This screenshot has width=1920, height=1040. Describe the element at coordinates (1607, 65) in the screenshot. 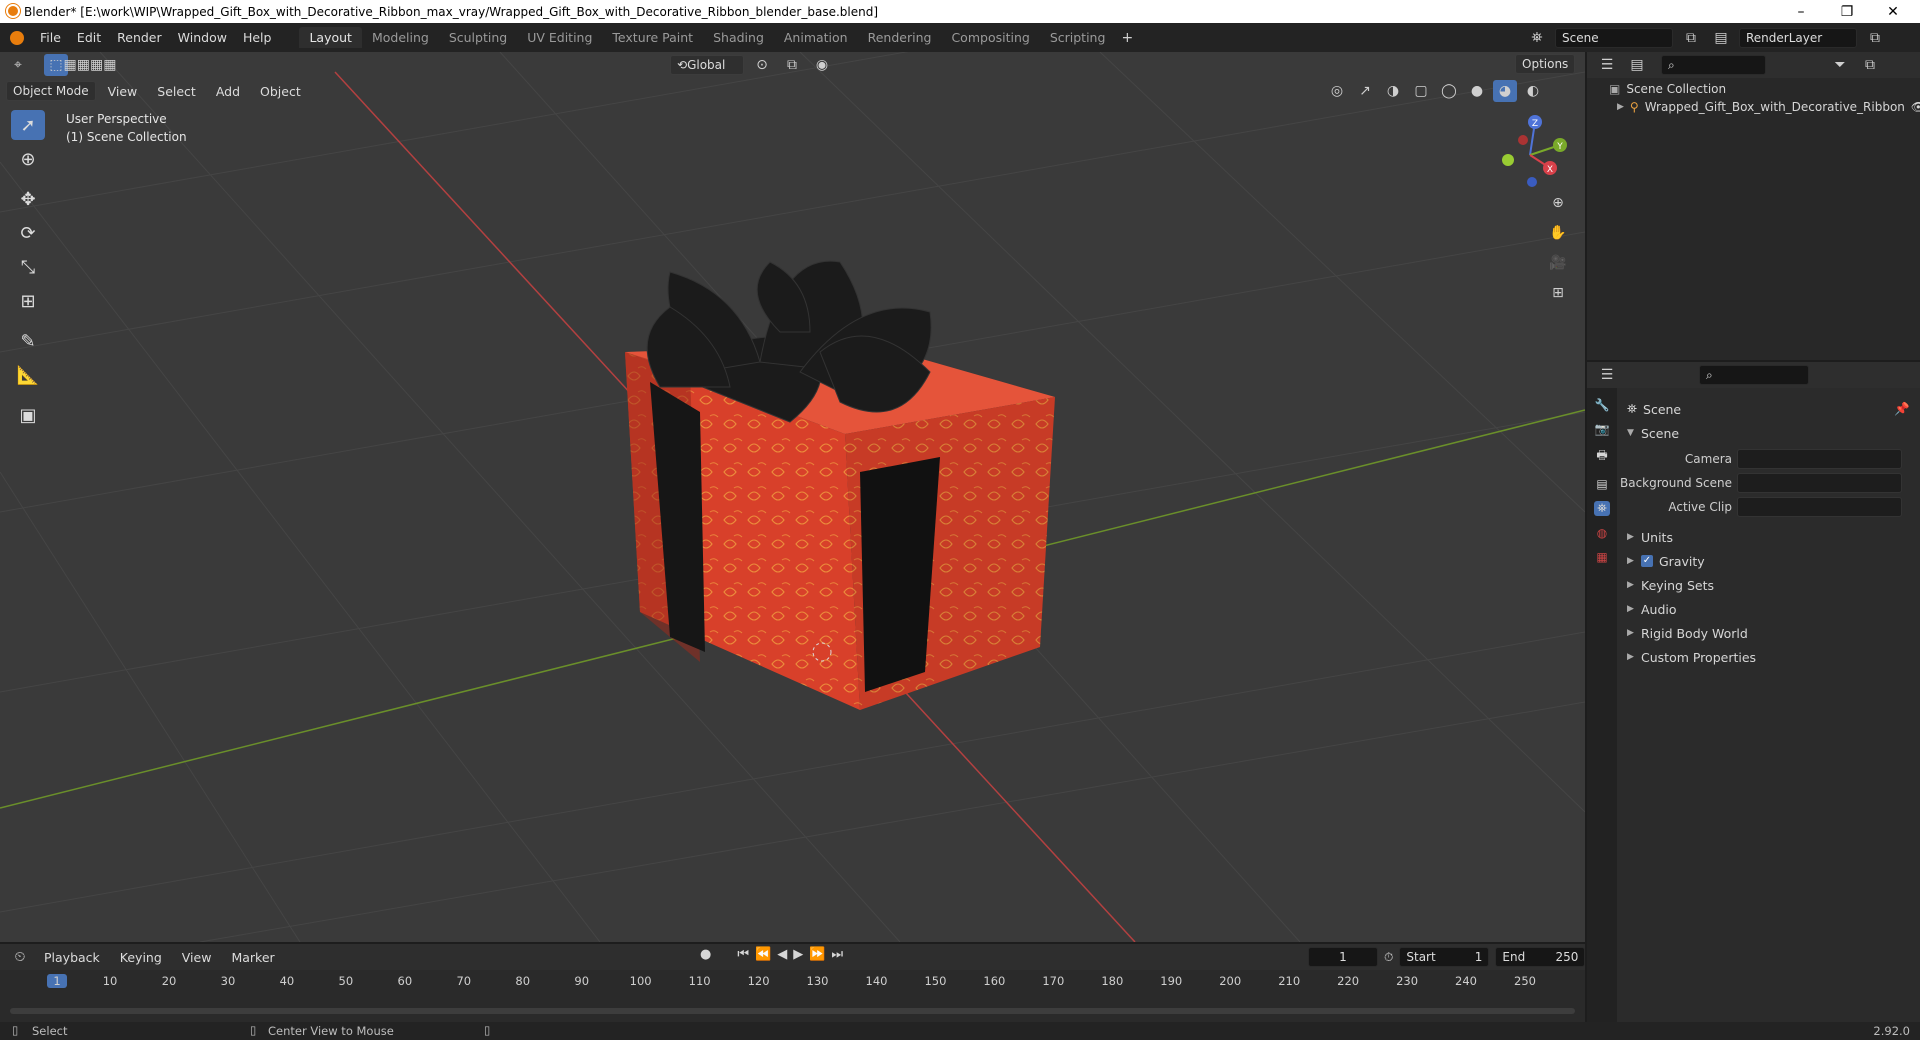

I see `outliner-editor-icon: ☰` at that location.